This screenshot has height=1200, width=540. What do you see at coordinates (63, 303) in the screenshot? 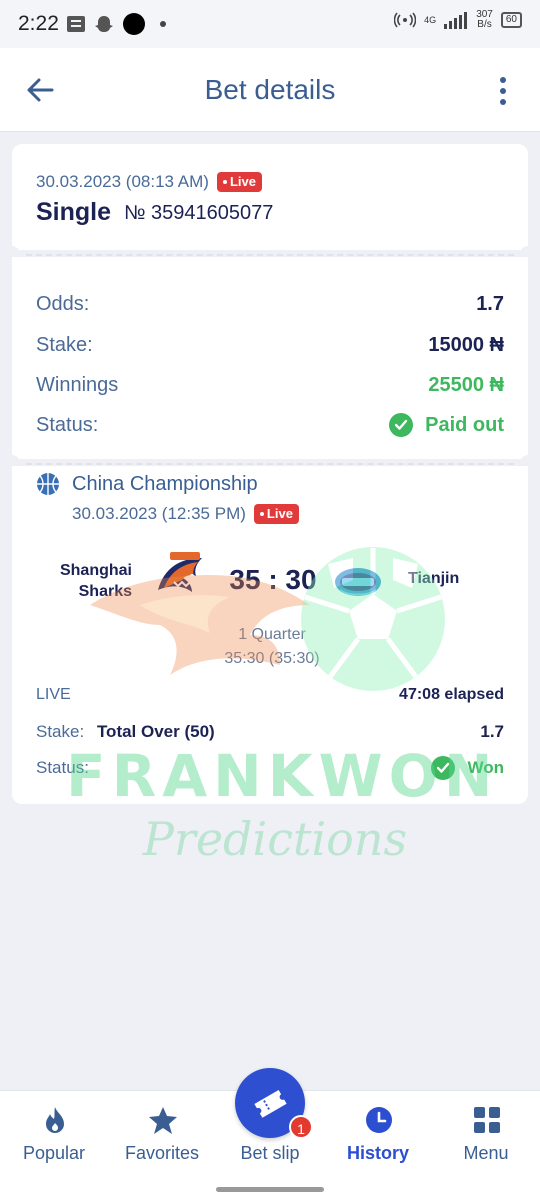
I see `odds-label: Odds:` at bounding box center [63, 303].